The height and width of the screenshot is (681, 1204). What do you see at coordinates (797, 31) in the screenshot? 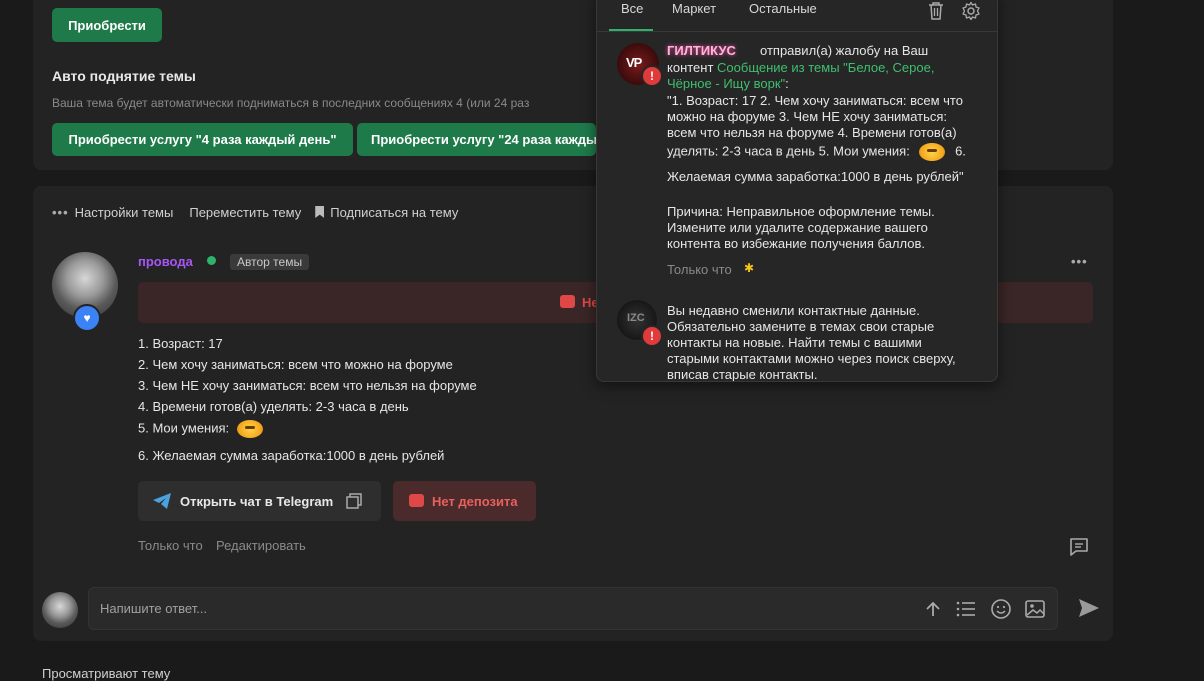
I see `tabs-divider` at bounding box center [797, 31].